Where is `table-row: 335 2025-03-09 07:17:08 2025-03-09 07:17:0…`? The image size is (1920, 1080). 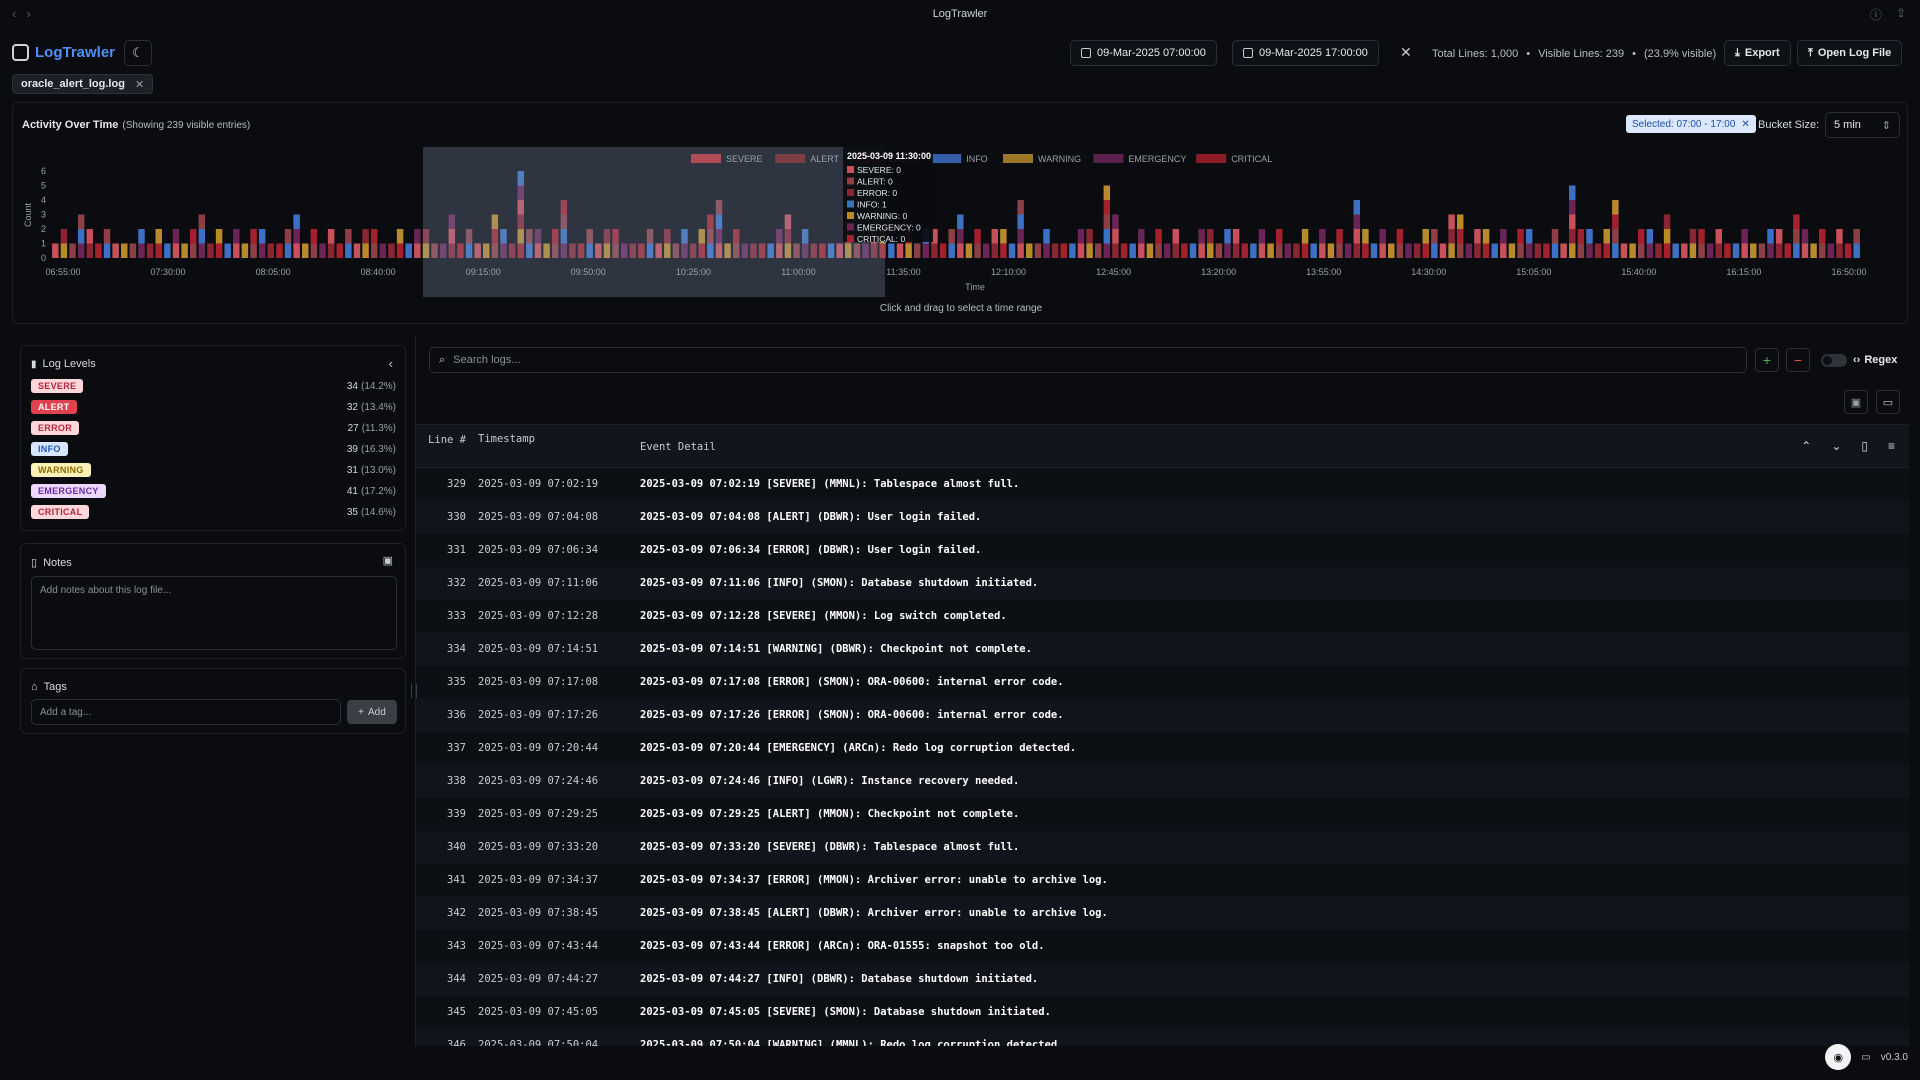
table-row: 335 2025-03-09 07:17:08 2025-03-09 07:17:0… is located at coordinates (1162, 682).